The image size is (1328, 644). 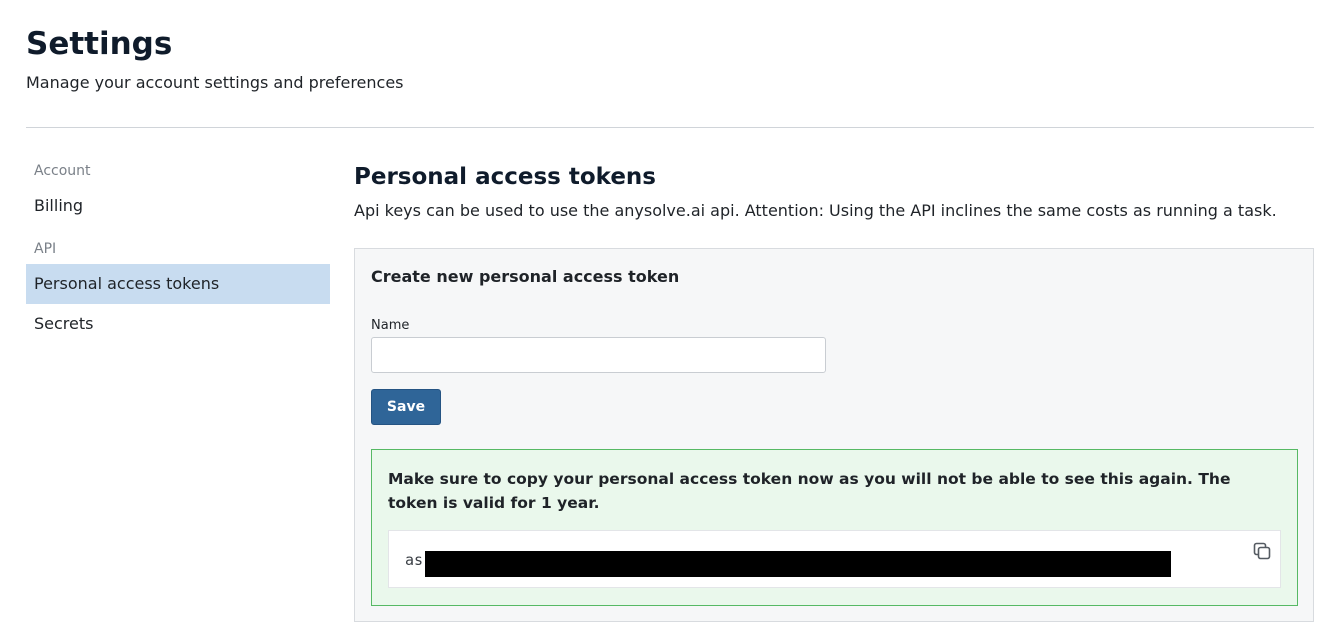 I want to click on copy-icon, so click(x=1262, y=551).